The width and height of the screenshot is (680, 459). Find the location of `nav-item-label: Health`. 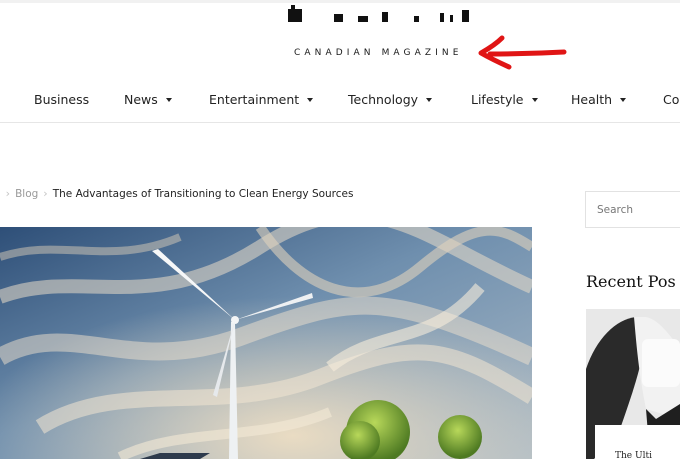

nav-item-label: Health is located at coordinates (592, 99).